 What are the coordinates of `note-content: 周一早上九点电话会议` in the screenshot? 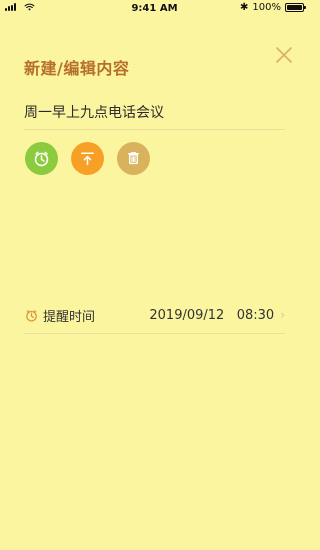 It's located at (94, 112).